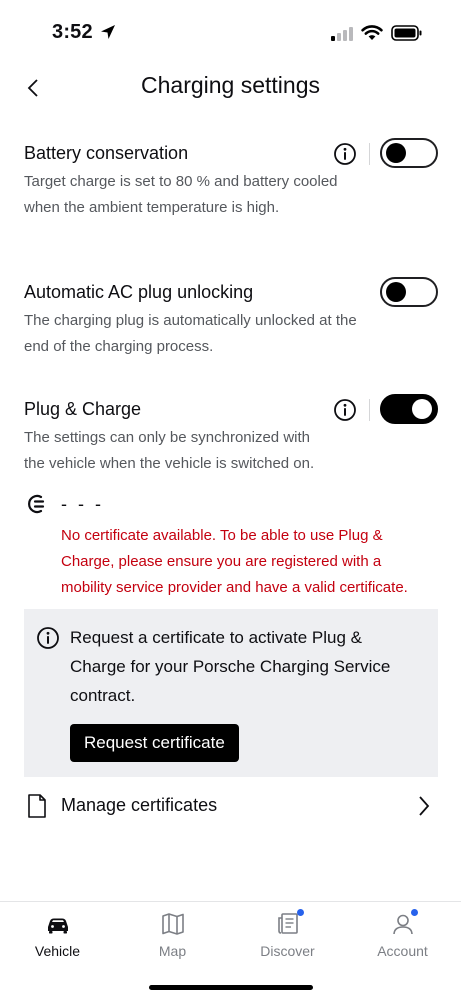 This screenshot has width=461, height=1001. I want to click on info-icon, so click(48, 638).